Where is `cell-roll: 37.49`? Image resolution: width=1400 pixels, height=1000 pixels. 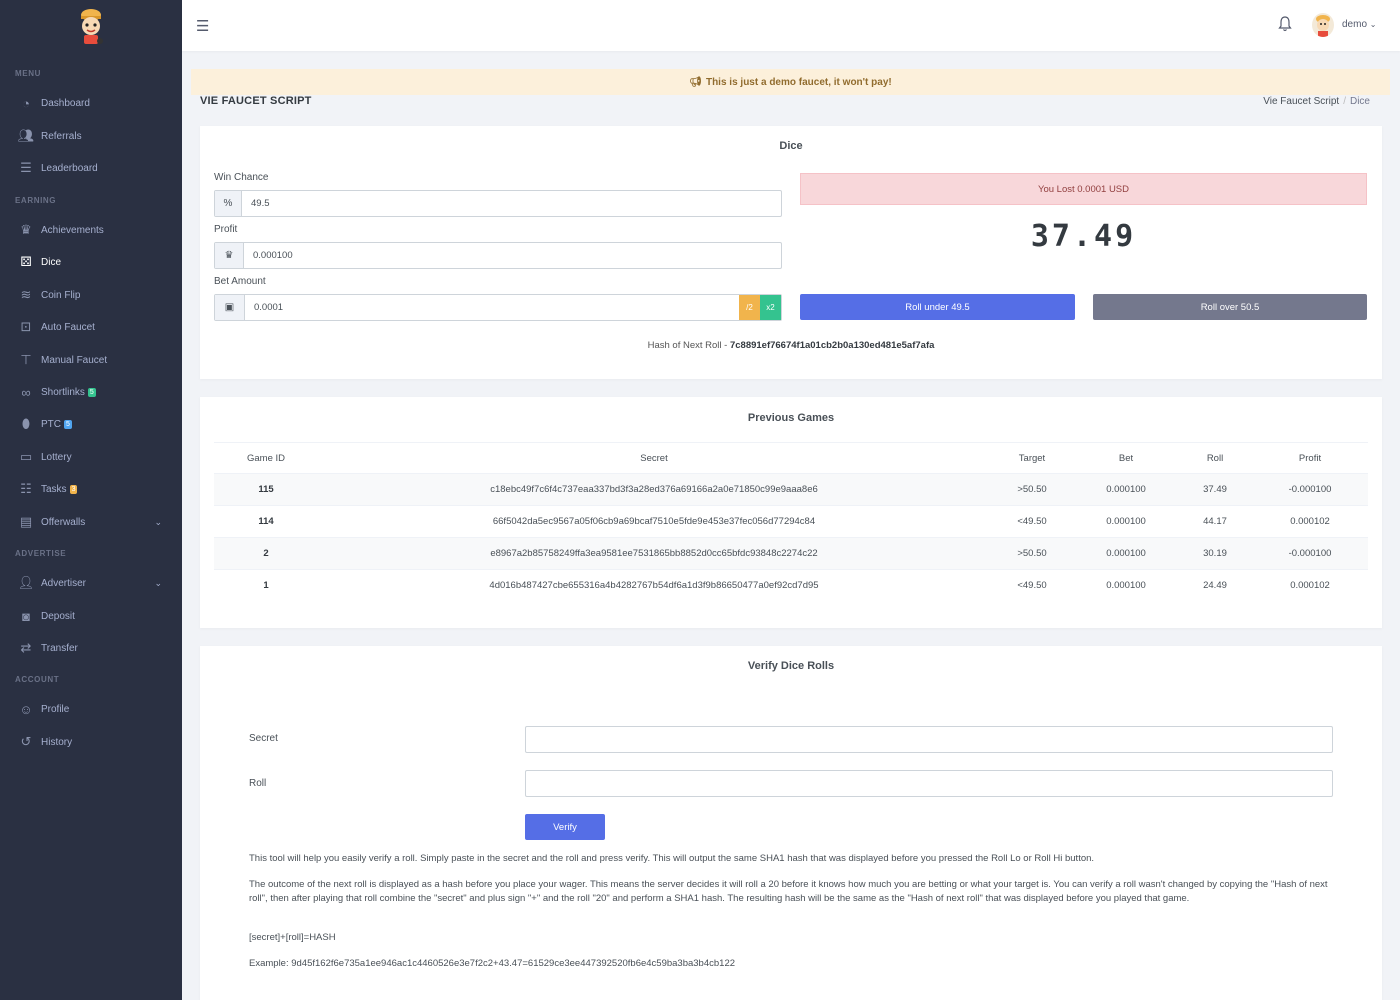
cell-roll: 37.49 is located at coordinates (1215, 489).